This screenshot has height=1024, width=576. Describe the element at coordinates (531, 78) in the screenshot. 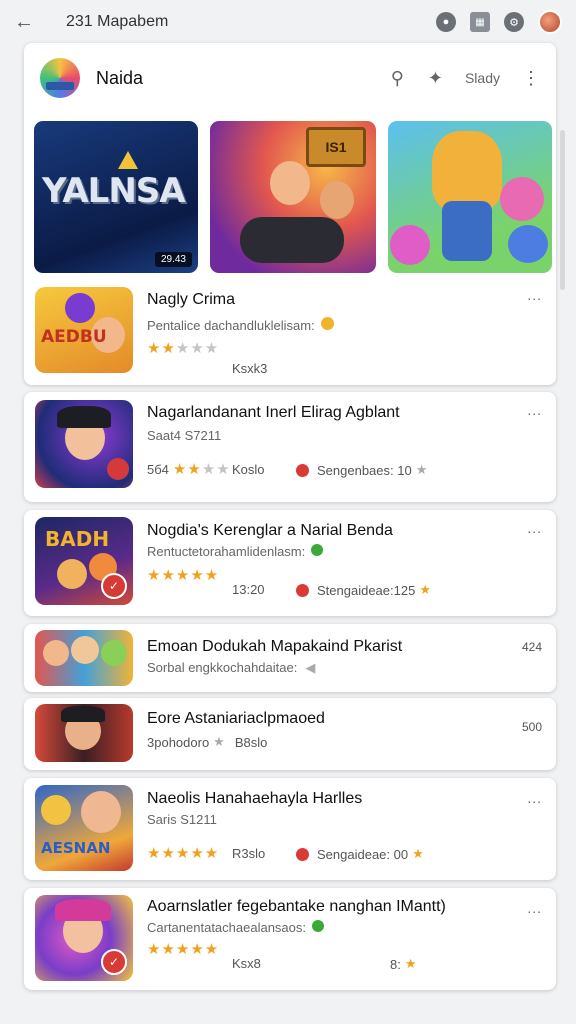

I see `more-options-icon: ⋮` at that location.